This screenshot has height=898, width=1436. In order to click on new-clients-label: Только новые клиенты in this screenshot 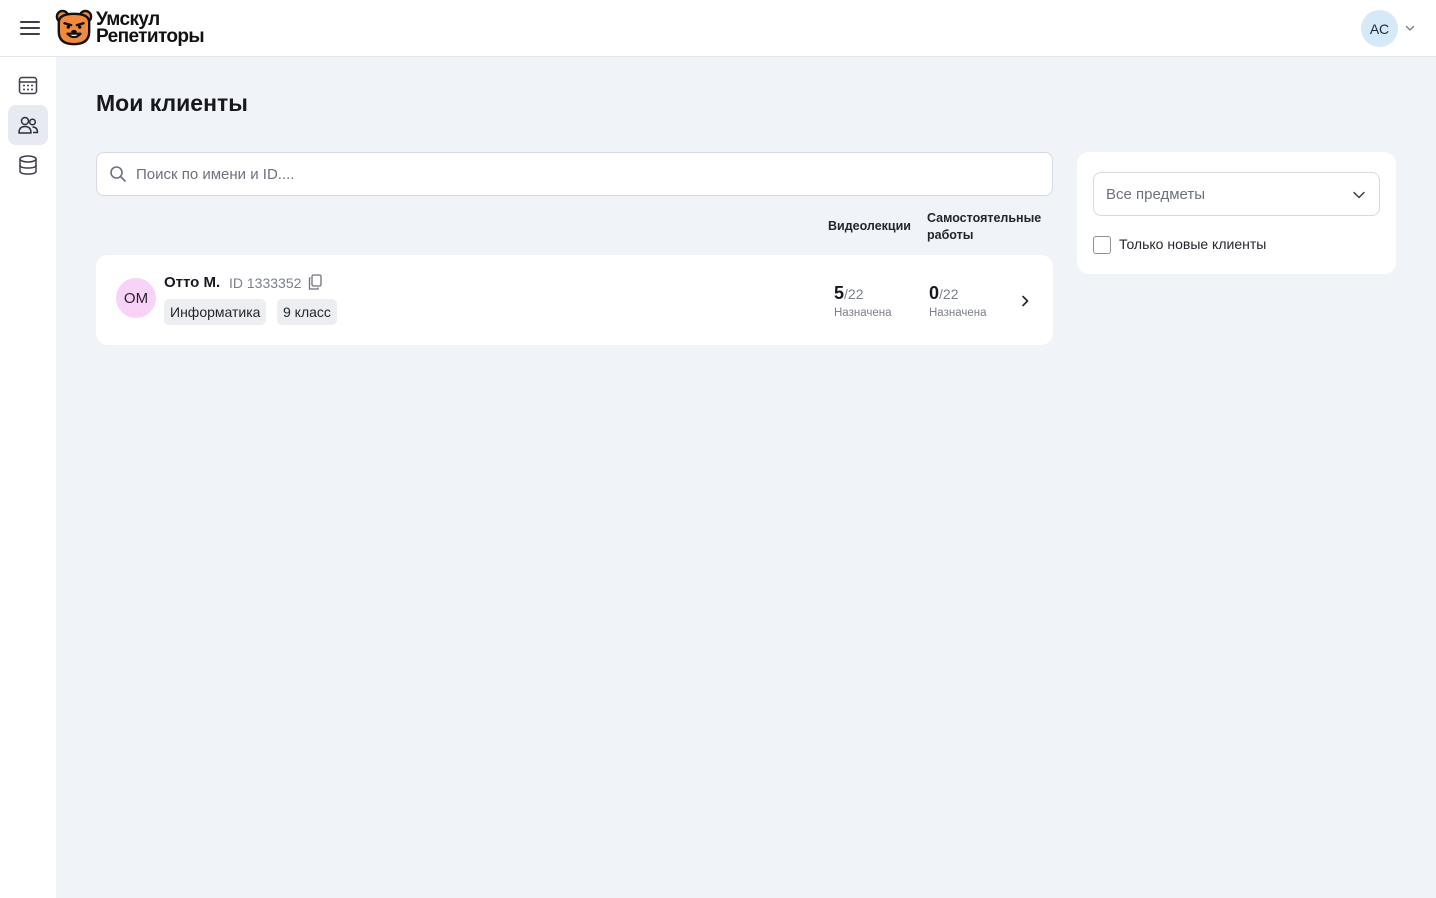, I will do `click(1192, 244)`.